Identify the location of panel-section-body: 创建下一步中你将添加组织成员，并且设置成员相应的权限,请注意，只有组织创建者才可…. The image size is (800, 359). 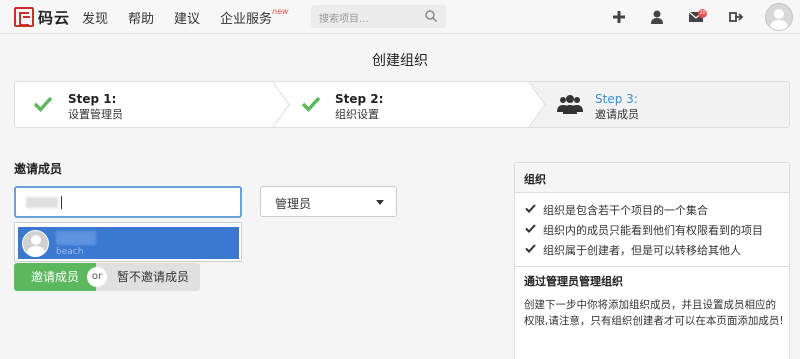
(654, 313).